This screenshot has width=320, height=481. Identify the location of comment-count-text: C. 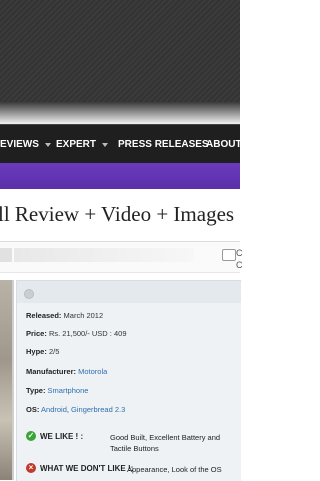
(239, 253).